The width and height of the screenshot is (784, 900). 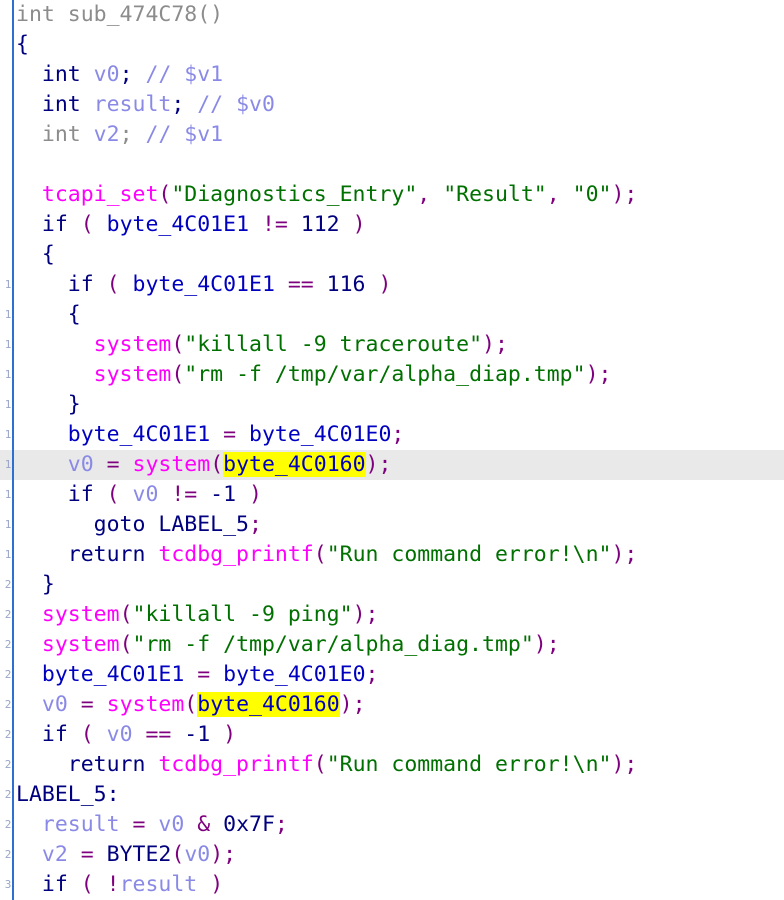 What do you see at coordinates (7, 644) in the screenshot?
I see `line-number: 22` at bounding box center [7, 644].